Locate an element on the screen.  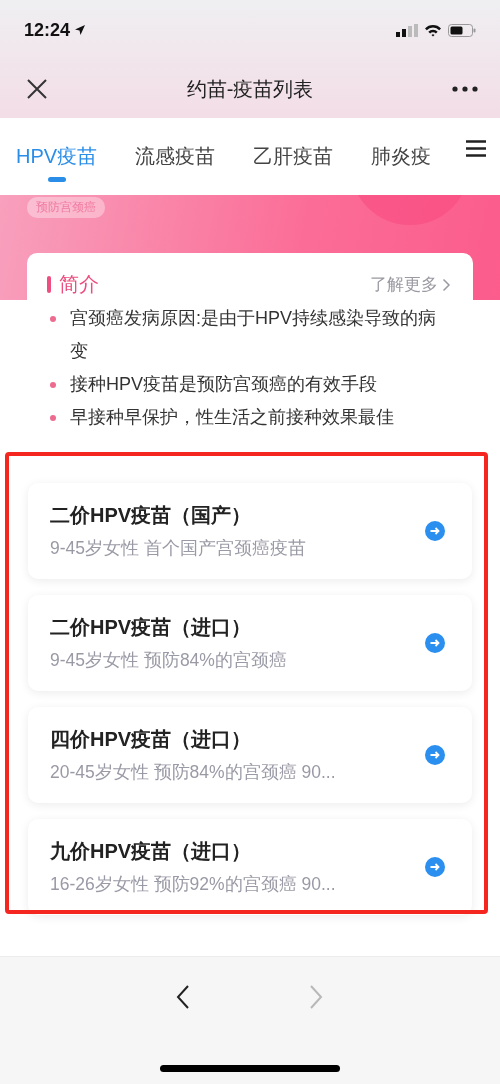
vaccine-card: 二价HPV疫苗（国产） 9-45岁女性 首个国产宫颈癌疫苗 is located at coordinates (250, 531).